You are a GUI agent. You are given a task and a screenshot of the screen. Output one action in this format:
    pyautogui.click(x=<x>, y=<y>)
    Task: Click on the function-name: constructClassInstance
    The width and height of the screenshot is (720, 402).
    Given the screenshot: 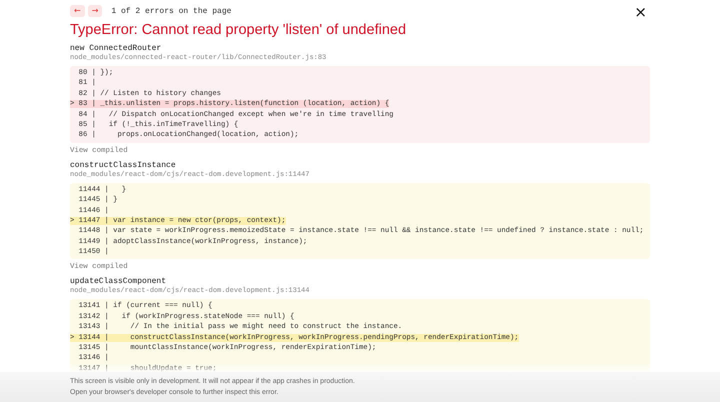 What is the action you would take?
    pyautogui.click(x=123, y=165)
    